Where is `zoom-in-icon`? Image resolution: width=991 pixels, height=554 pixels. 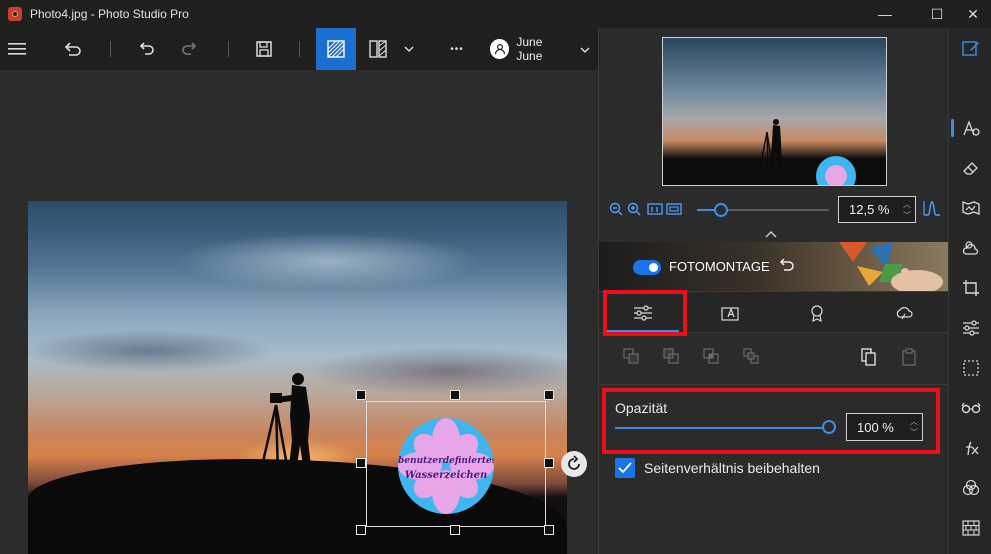
zoom-in-icon is located at coordinates (634, 210).